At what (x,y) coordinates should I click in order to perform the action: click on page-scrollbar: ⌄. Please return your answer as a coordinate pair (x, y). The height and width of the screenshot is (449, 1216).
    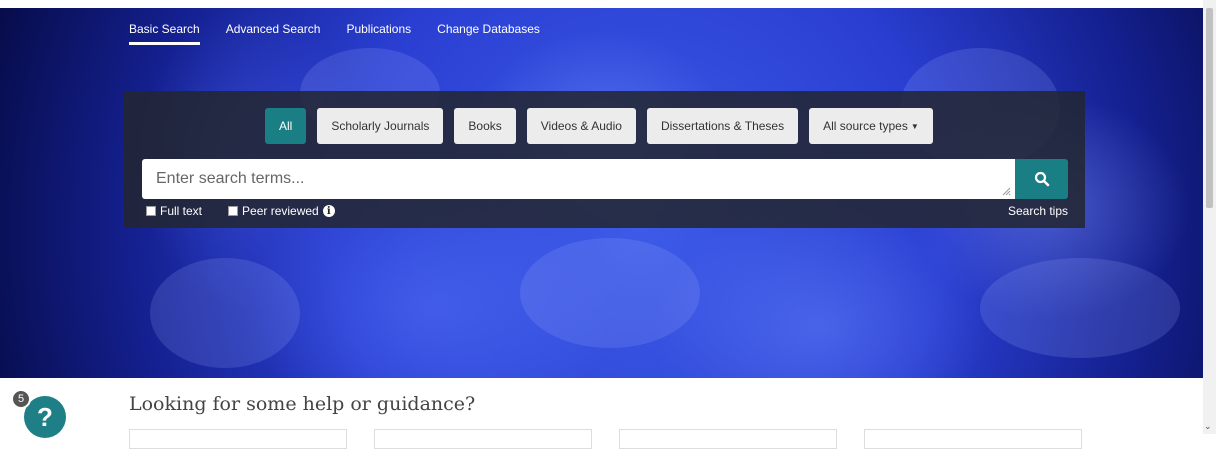
    Looking at the image, I should click on (1209, 217).